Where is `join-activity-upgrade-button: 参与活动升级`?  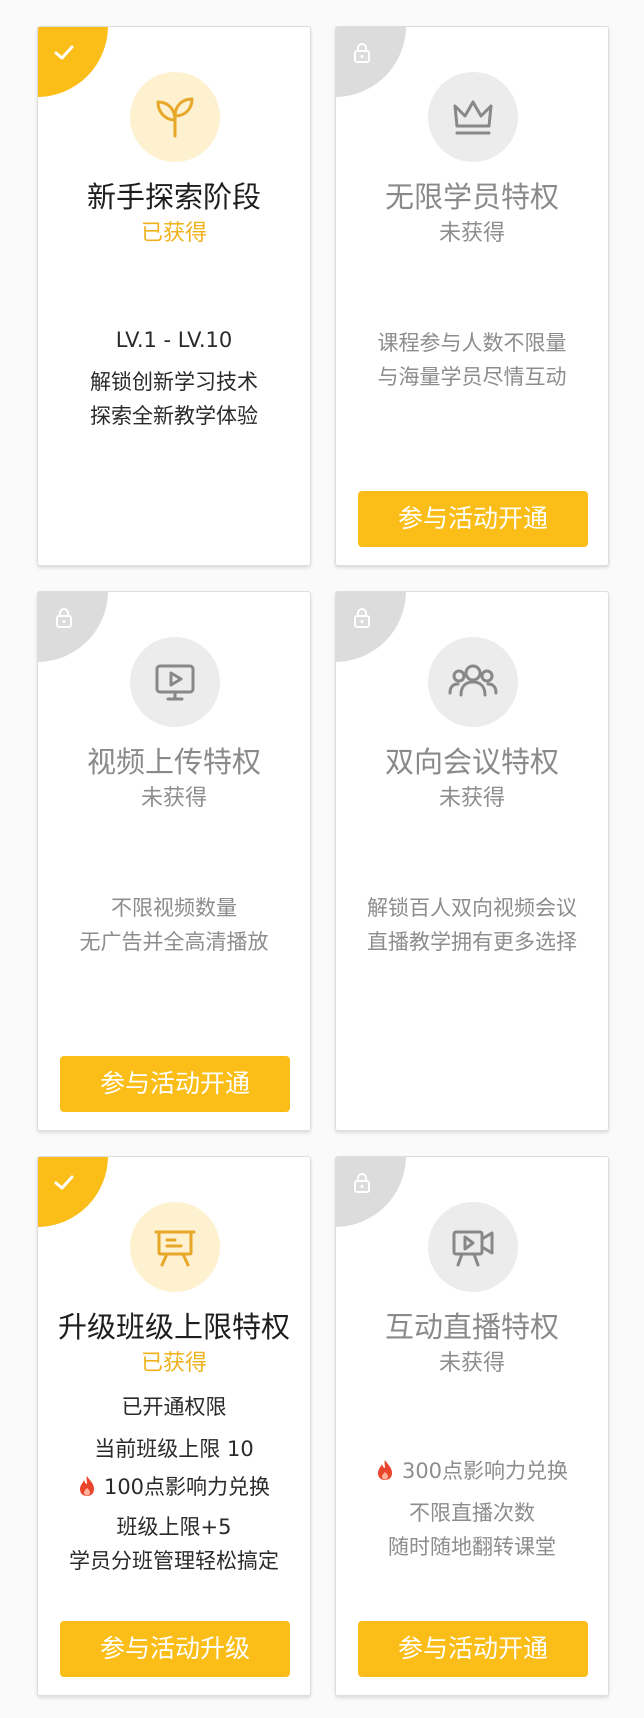
join-activity-upgrade-button: 参与活动升级 is located at coordinates (175, 1649).